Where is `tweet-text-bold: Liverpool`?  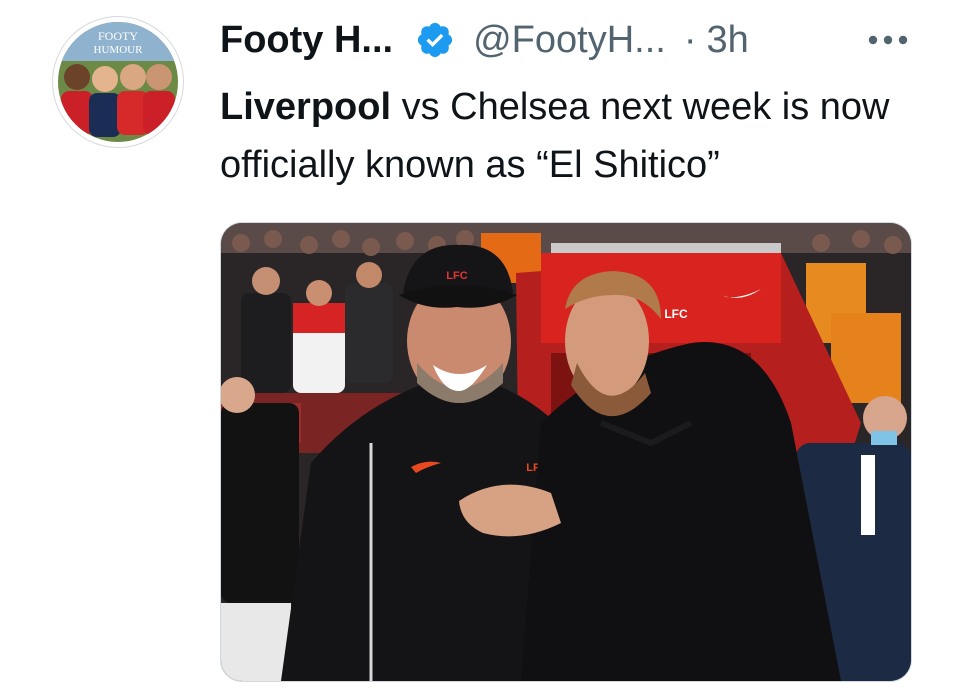 tweet-text-bold: Liverpool is located at coordinates (306, 107).